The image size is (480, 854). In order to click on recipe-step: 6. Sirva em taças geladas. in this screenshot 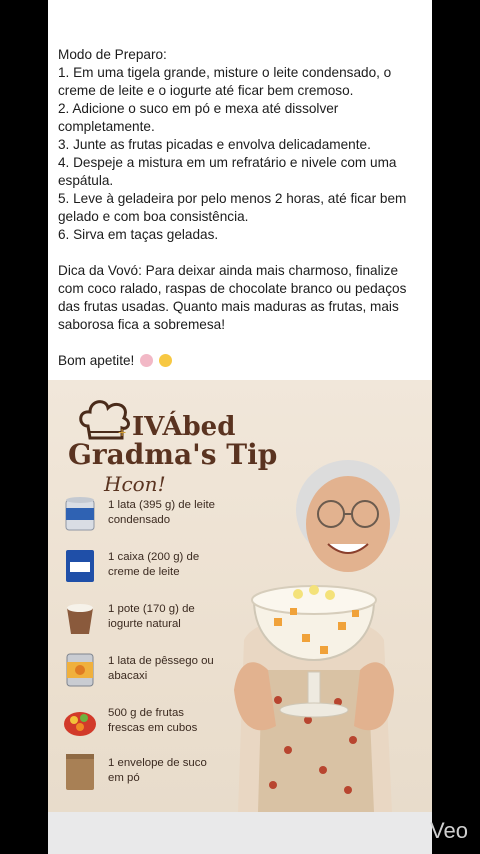, I will do `click(138, 234)`.